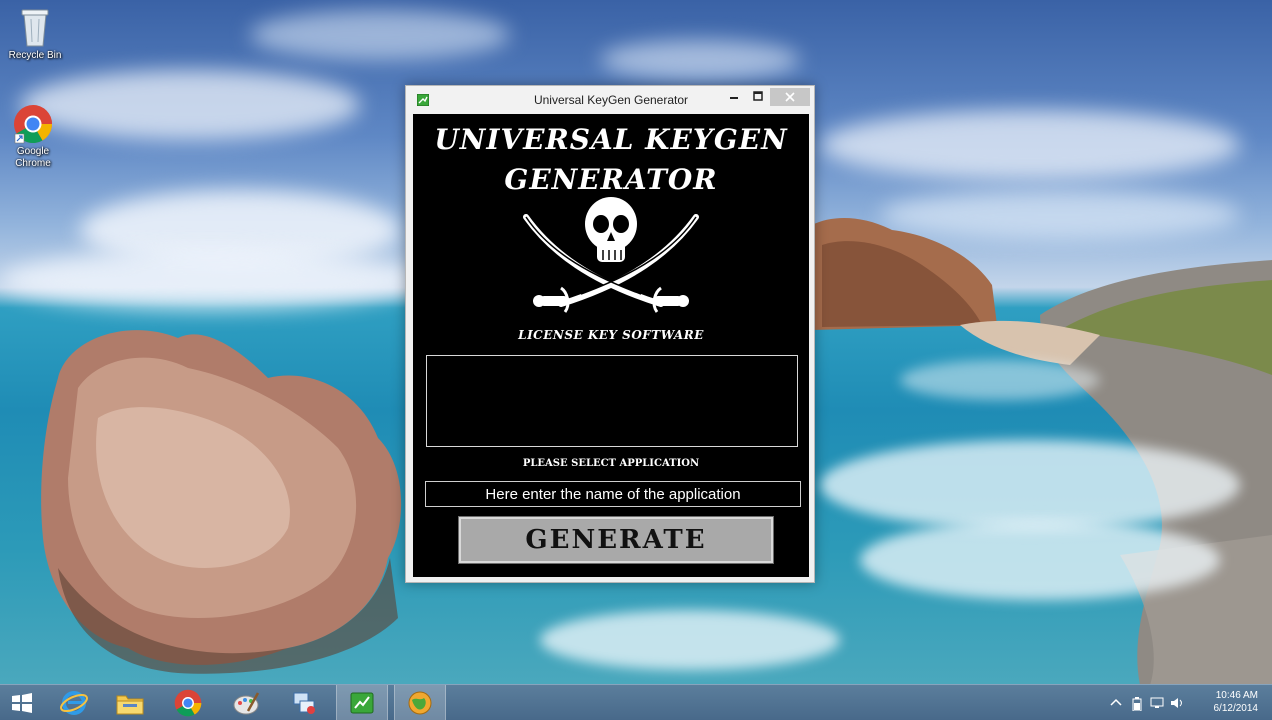 The height and width of the screenshot is (720, 1272). Describe the element at coordinates (611, 255) in the screenshot. I see `skull-crossed-swords-icon` at that location.